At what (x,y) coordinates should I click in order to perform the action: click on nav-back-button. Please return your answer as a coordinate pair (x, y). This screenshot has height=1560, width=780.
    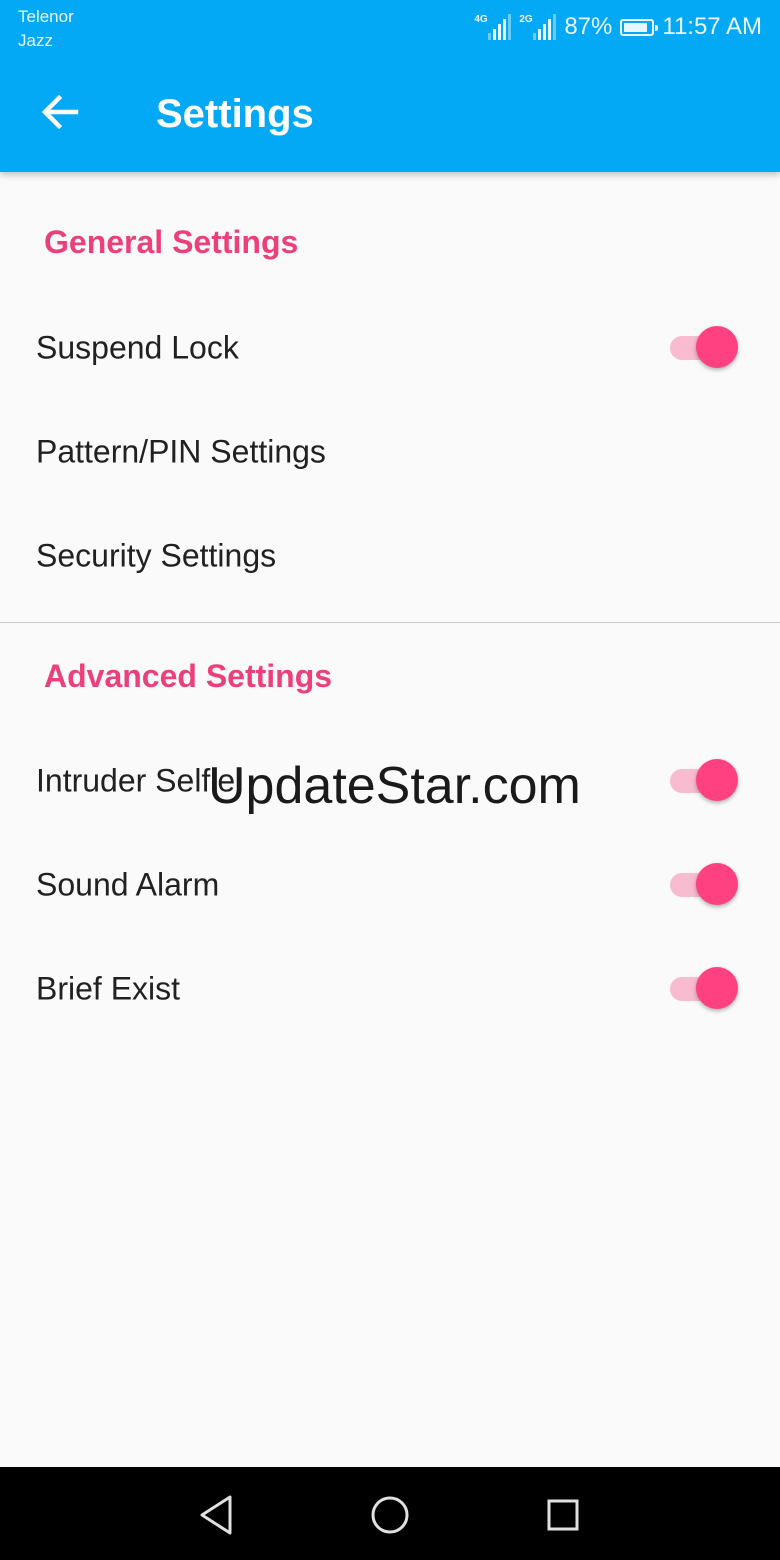
    Looking at the image, I should click on (216, 1515).